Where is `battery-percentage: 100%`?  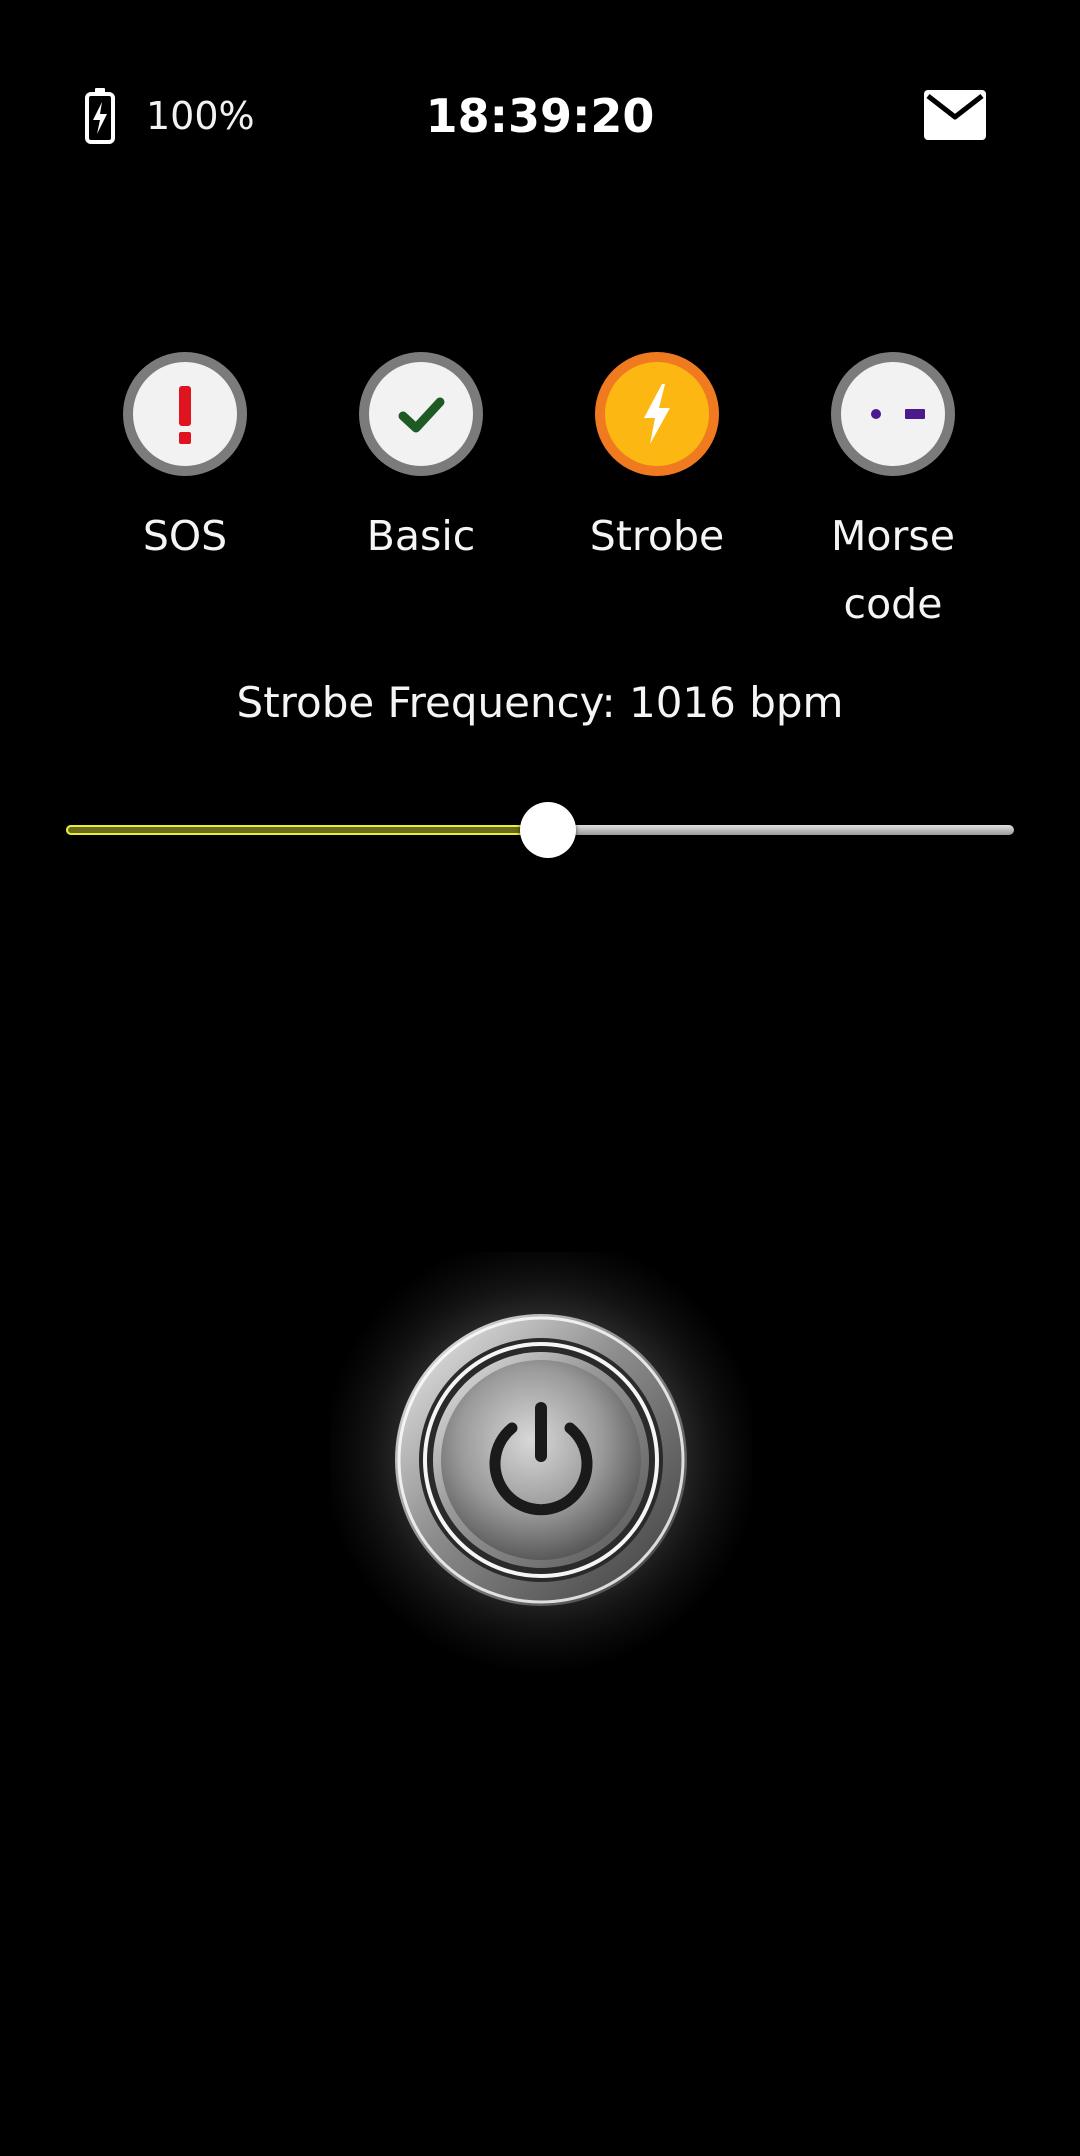
battery-percentage: 100% is located at coordinates (200, 116).